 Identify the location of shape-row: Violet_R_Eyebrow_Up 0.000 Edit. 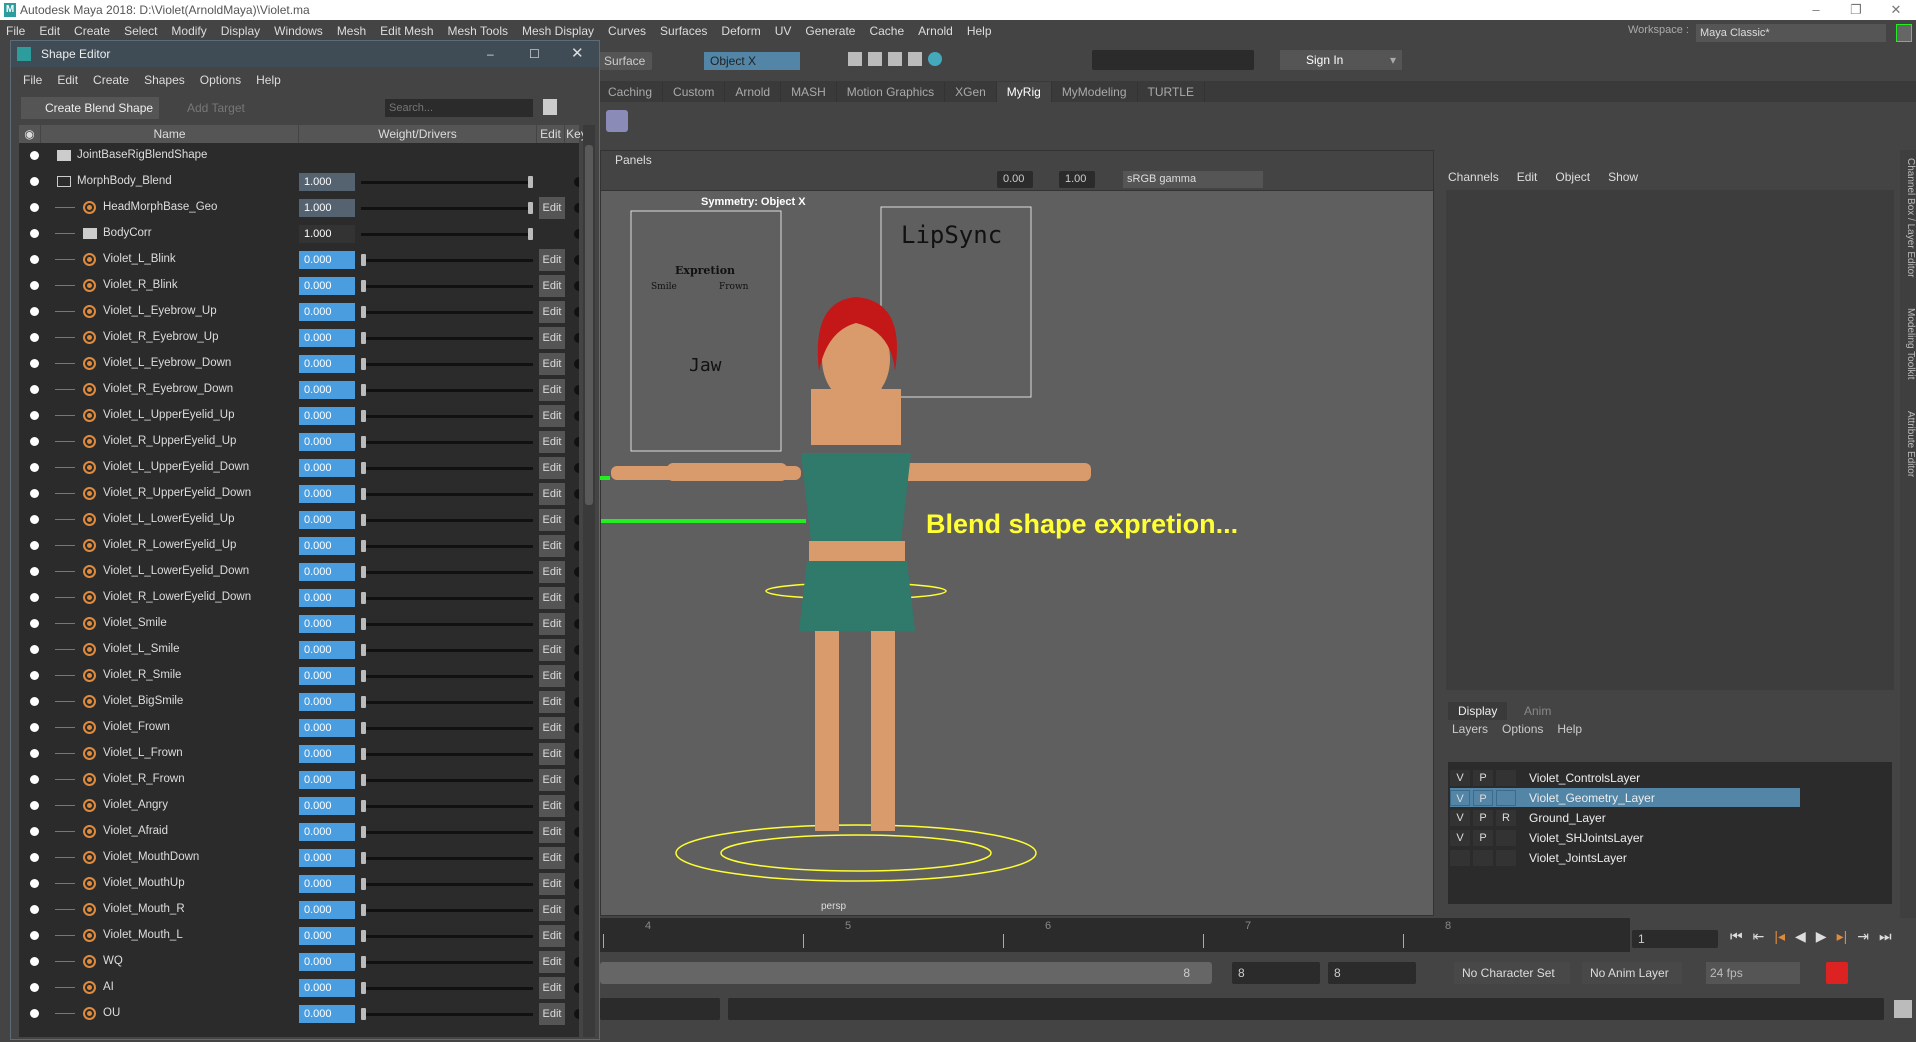
(299, 338).